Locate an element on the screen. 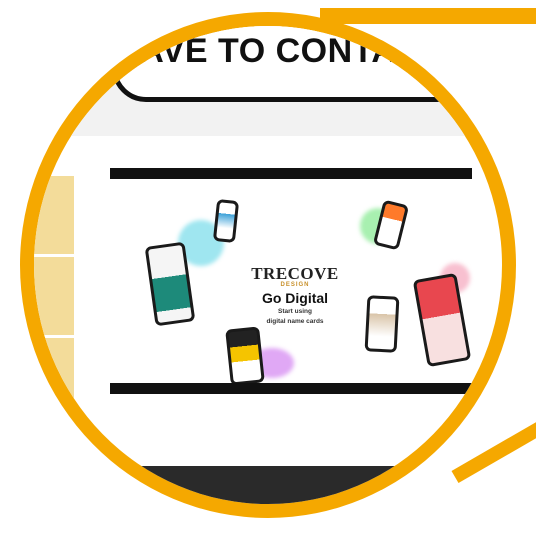 This screenshot has height=539, width=536. video-tagline: Start using is located at coordinates (295, 311).